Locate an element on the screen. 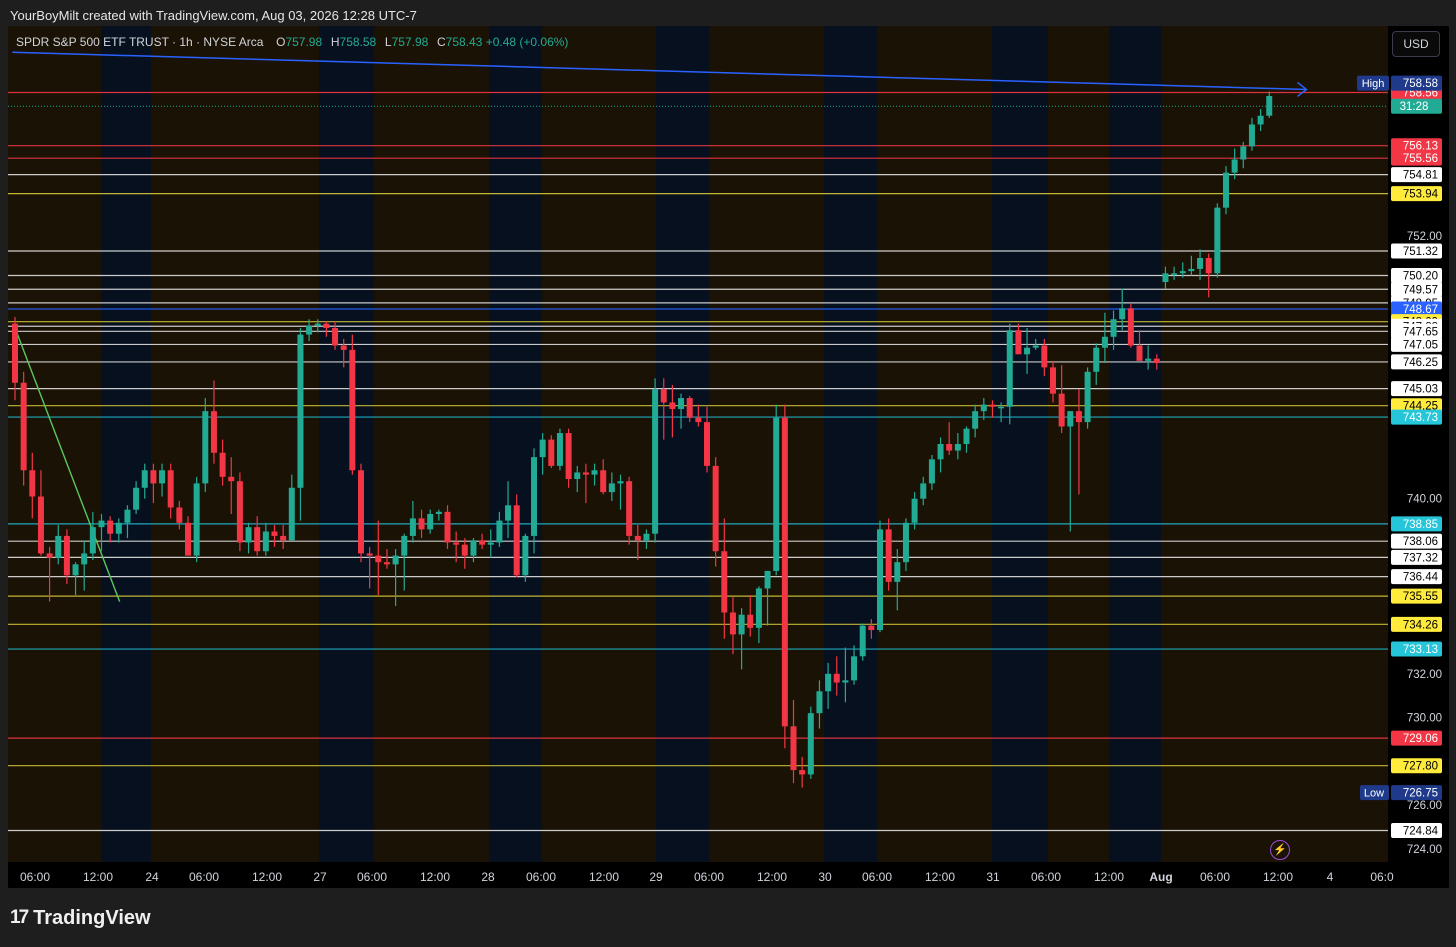  high-value: 758.58 is located at coordinates (358, 42).